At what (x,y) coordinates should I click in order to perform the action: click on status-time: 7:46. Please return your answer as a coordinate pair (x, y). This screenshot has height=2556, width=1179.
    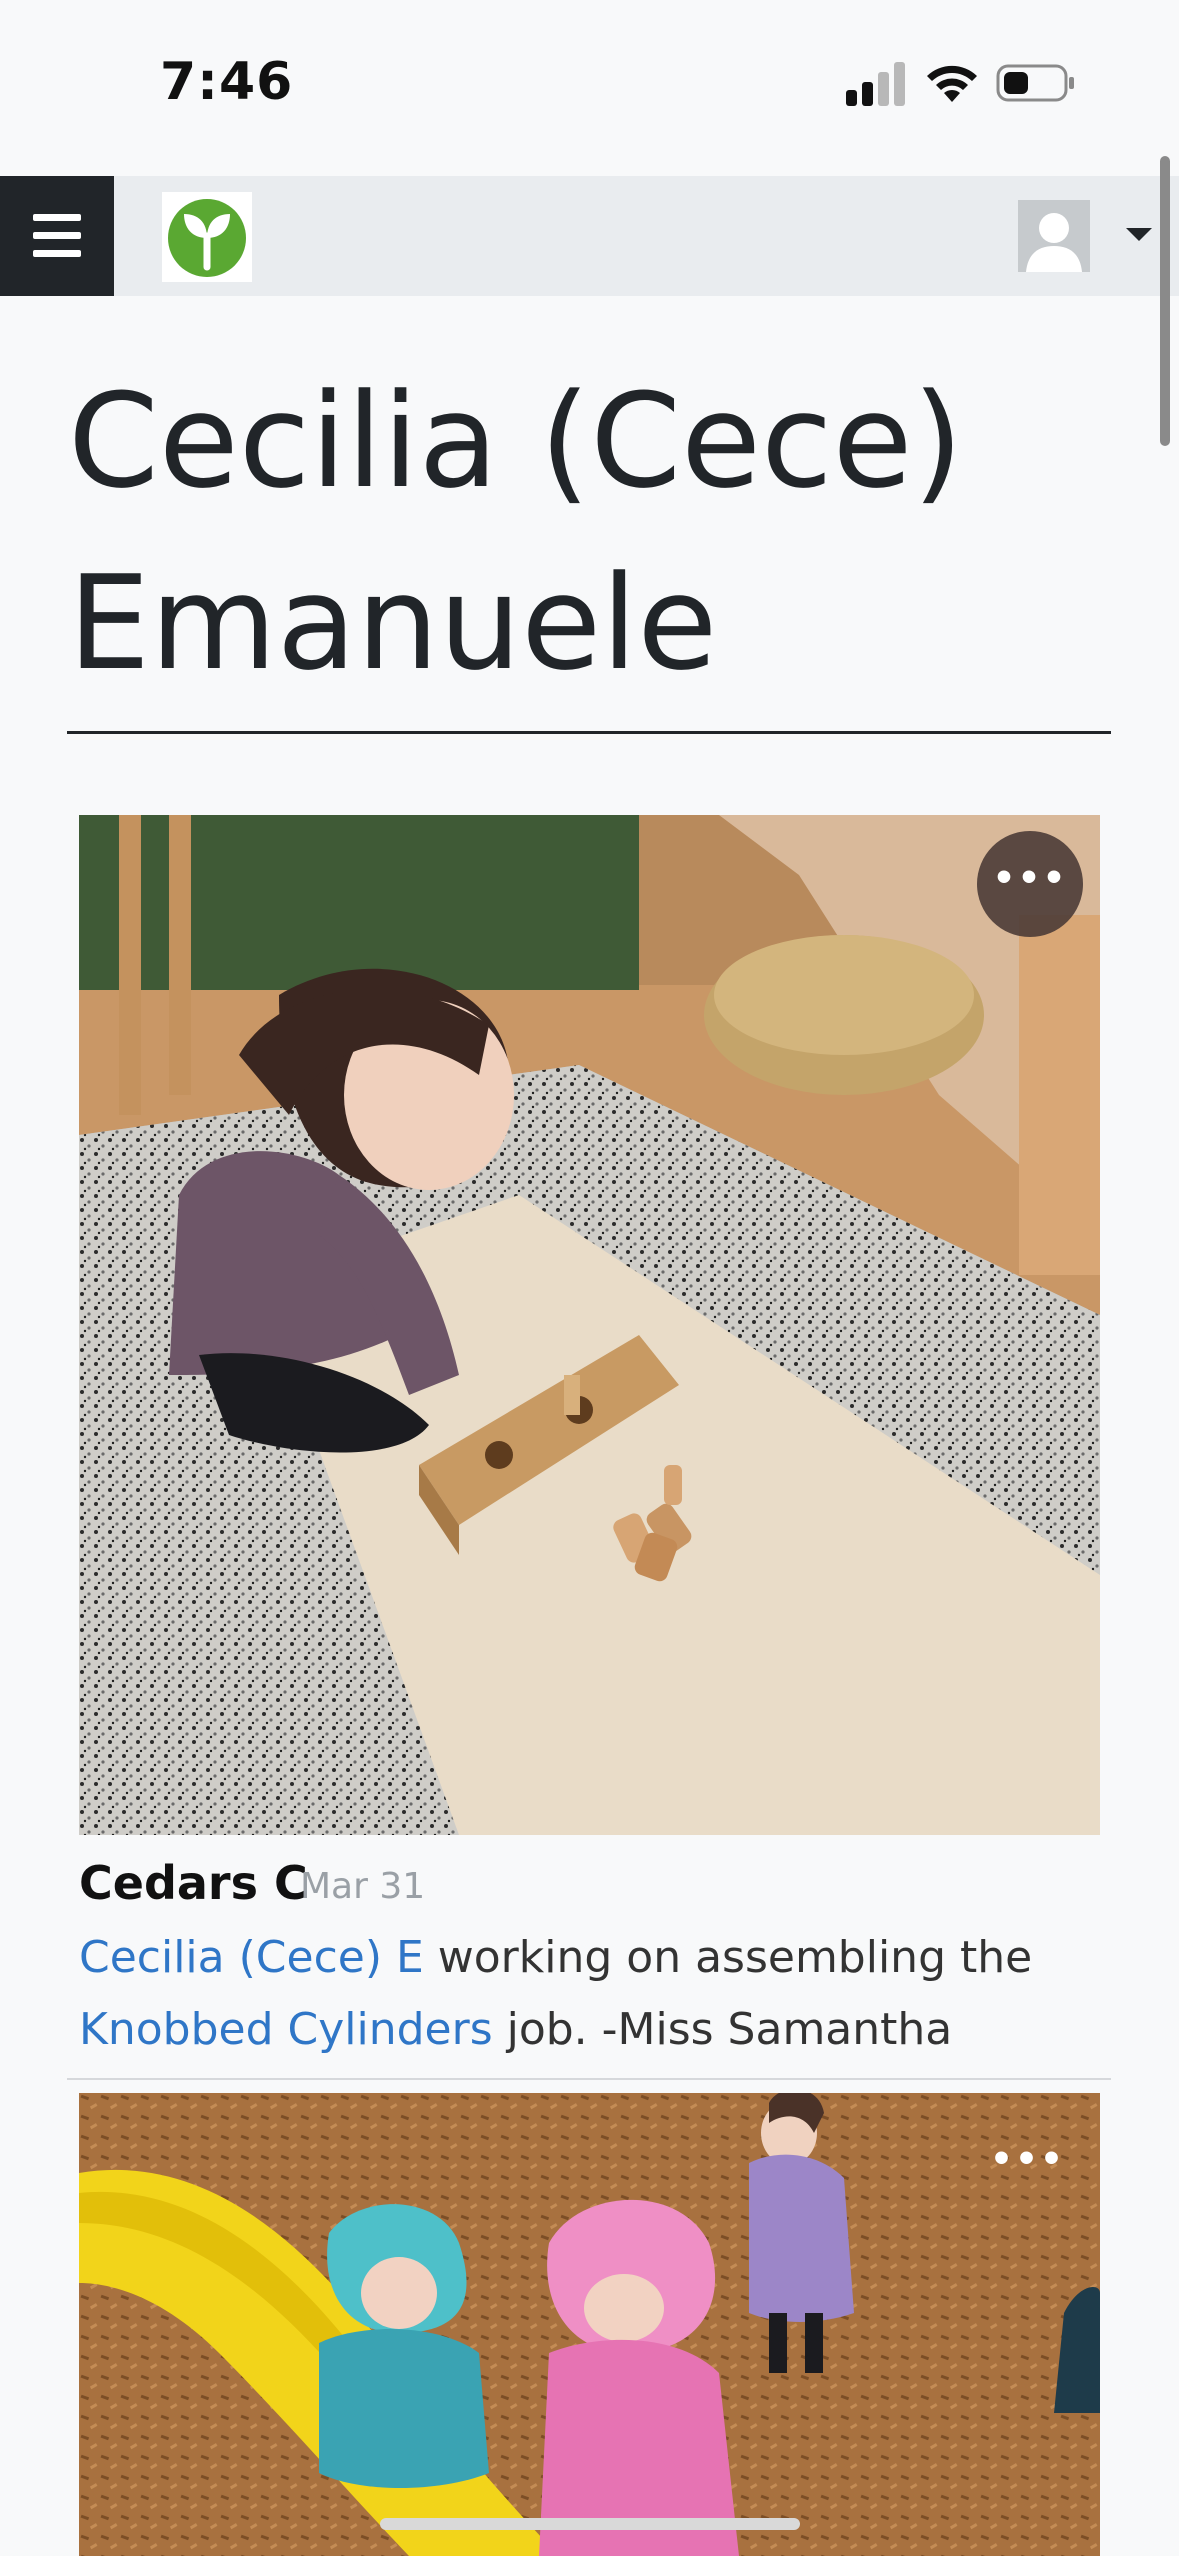
    Looking at the image, I should click on (227, 82).